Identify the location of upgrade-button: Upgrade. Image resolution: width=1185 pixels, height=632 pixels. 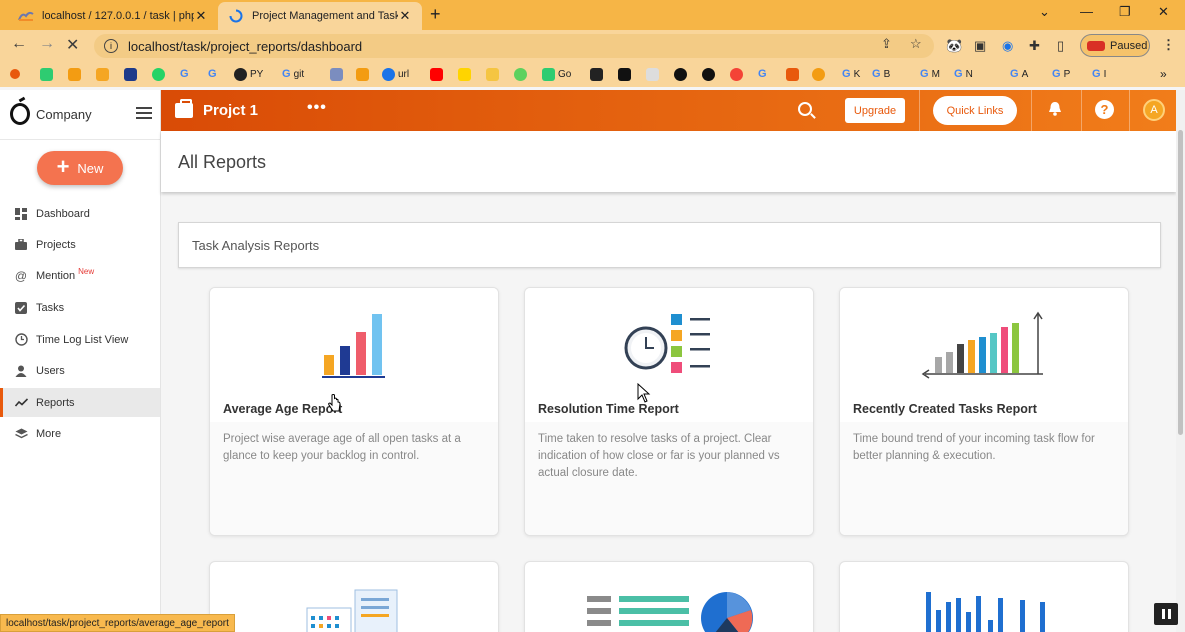
(875, 110).